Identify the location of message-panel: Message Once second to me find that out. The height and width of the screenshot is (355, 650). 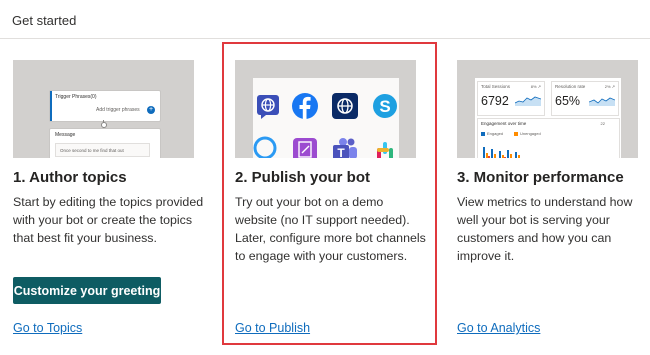
(105, 143).